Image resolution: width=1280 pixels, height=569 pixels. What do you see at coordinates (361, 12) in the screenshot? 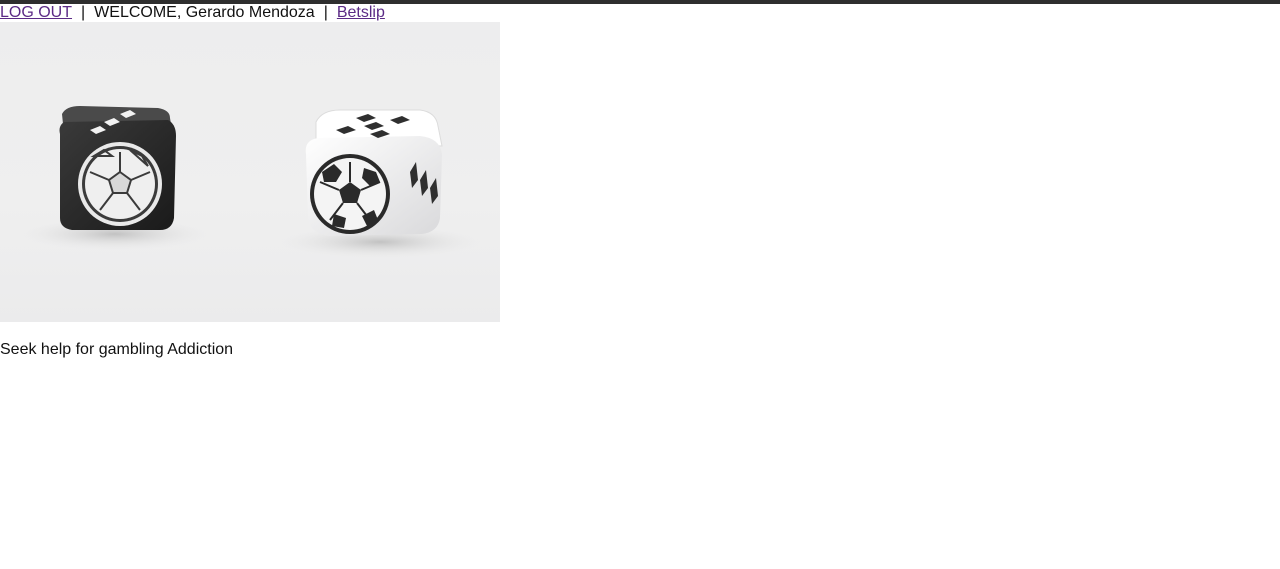
I see `betslip-link: Betslip` at bounding box center [361, 12].